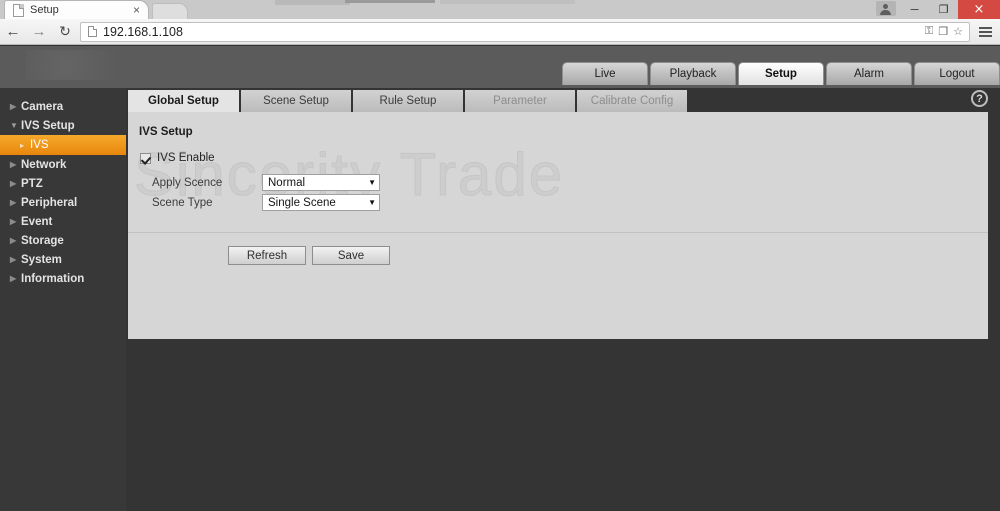 Image resolution: width=1000 pixels, height=511 pixels. What do you see at coordinates (63, 183) in the screenshot?
I see `sidebar-item-ptz: ▶ PTZ` at bounding box center [63, 183].